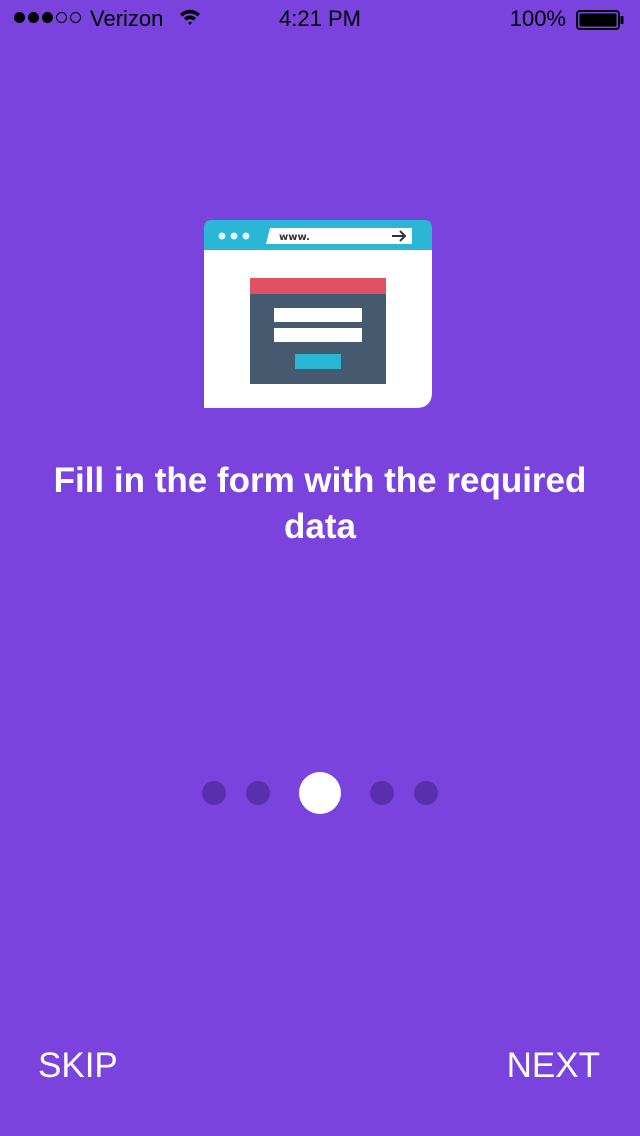 This screenshot has height=1136, width=640. Describe the element at coordinates (294, 237) in the screenshot. I see `address-bar-text: www.` at that location.